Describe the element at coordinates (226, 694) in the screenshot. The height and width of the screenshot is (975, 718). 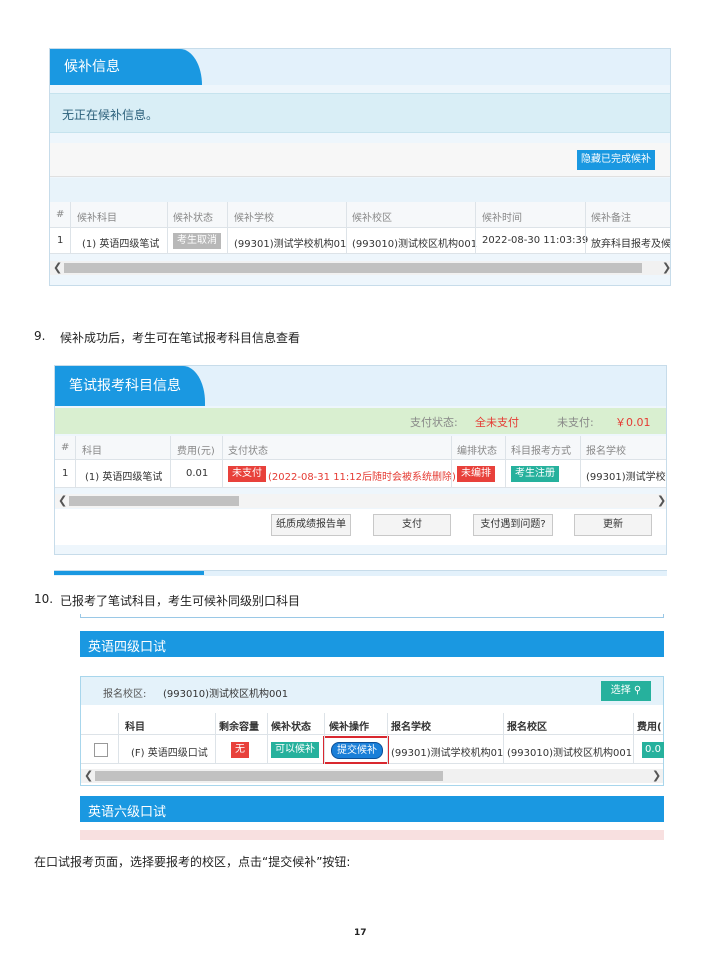
I see `campus-value: (993010)测试校区机构001` at that location.